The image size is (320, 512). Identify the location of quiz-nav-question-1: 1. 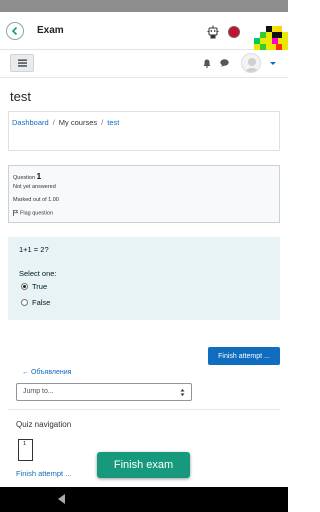
(25, 450).